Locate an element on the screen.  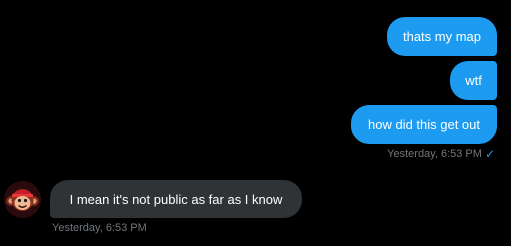
message-text: wtf is located at coordinates (473, 80).